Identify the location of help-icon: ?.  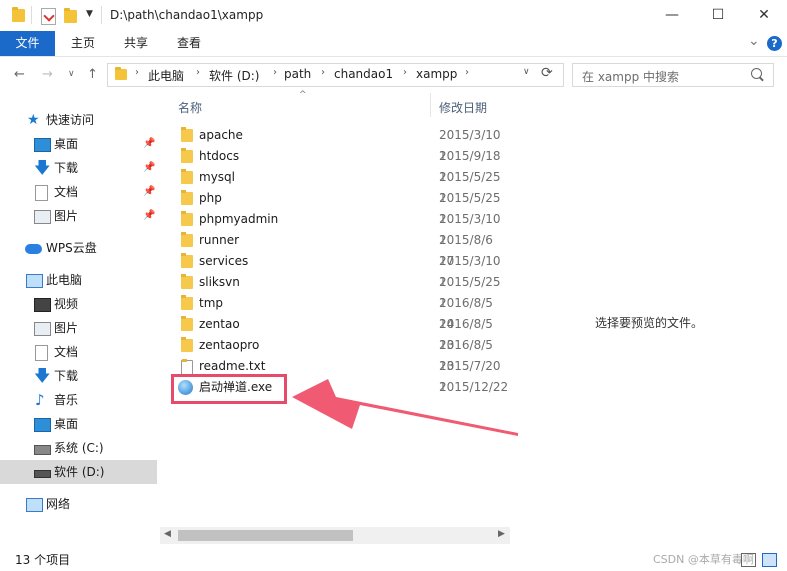
(774, 43).